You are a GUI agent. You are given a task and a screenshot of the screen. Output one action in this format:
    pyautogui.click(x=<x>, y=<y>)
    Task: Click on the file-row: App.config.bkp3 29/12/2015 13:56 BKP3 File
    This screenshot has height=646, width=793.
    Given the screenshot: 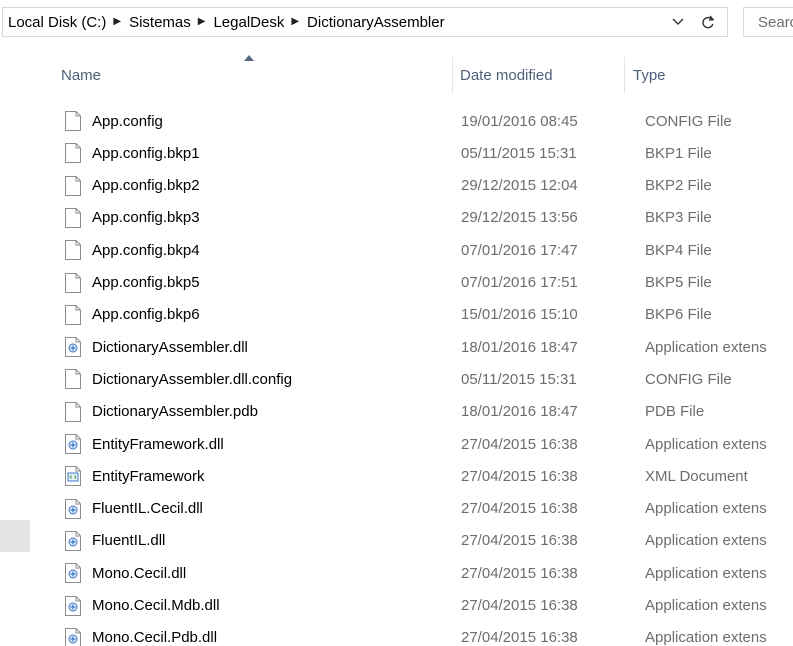 What is the action you would take?
    pyautogui.click(x=415, y=218)
    